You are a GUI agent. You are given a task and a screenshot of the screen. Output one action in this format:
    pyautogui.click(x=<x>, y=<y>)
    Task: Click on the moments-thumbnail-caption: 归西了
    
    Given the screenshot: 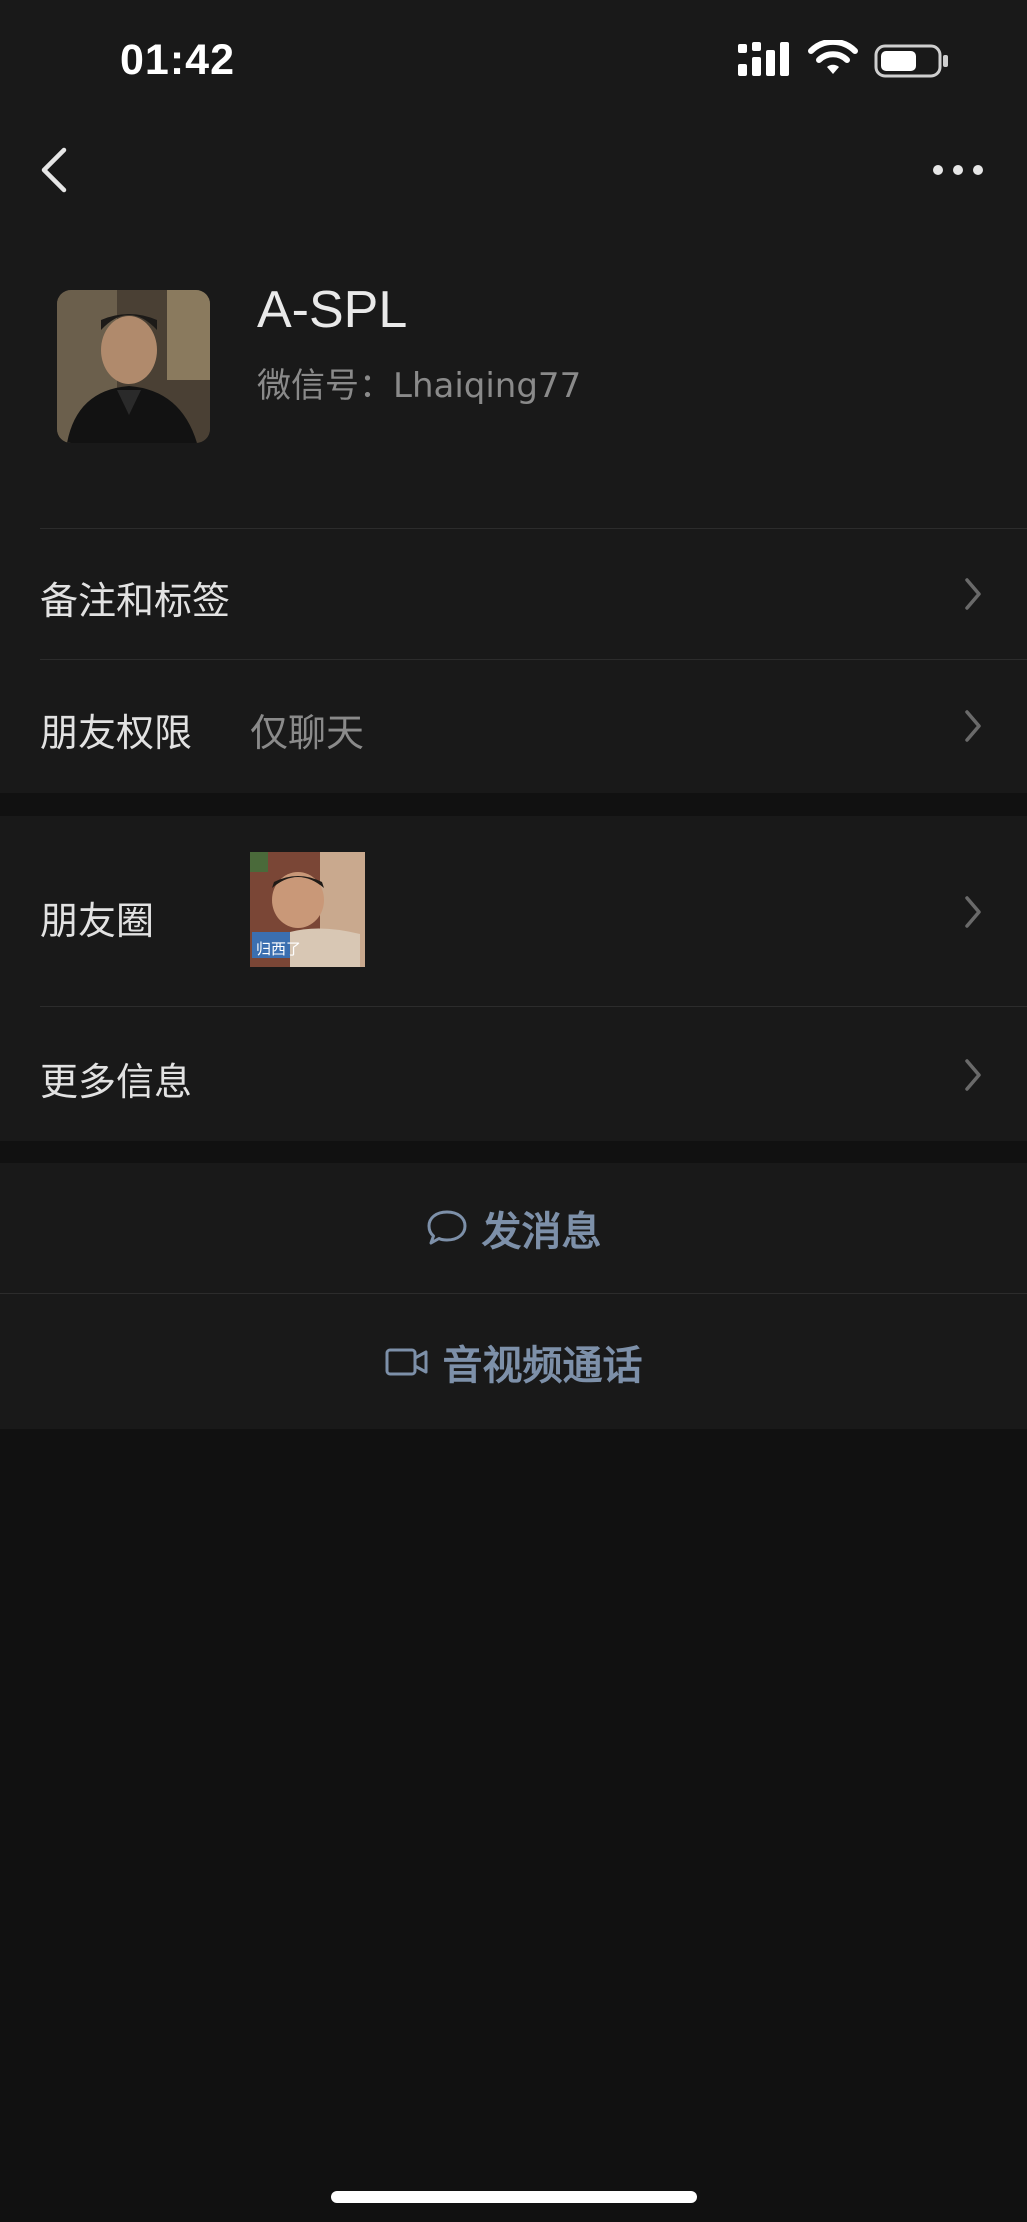 What is the action you would take?
    pyautogui.click(x=279, y=949)
    